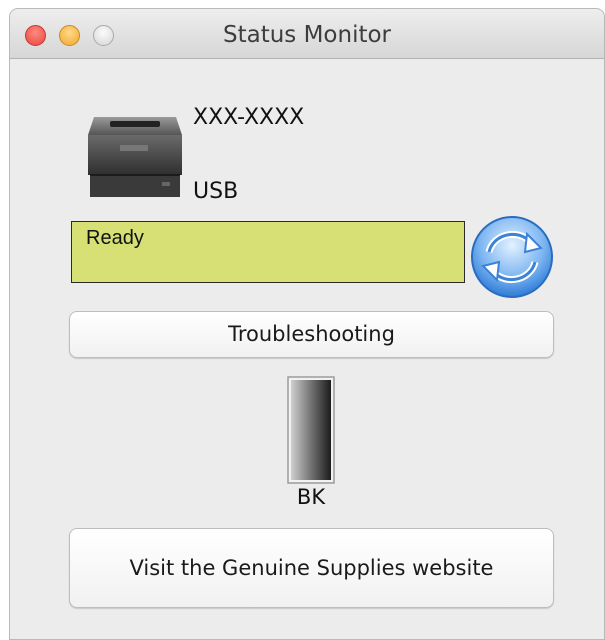 The image size is (605, 640). Describe the element at coordinates (311, 430) in the screenshot. I see `toner-level-gauge` at that location.